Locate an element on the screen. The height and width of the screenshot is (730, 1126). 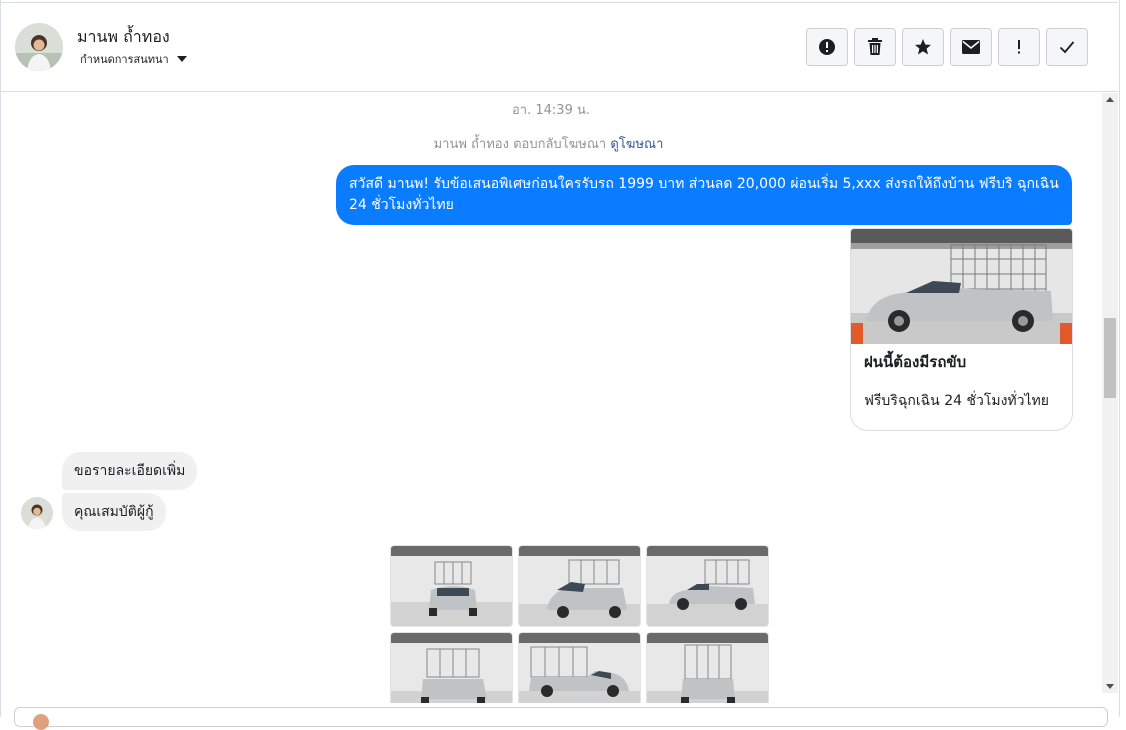
ad-card-image is located at coordinates (961, 286).